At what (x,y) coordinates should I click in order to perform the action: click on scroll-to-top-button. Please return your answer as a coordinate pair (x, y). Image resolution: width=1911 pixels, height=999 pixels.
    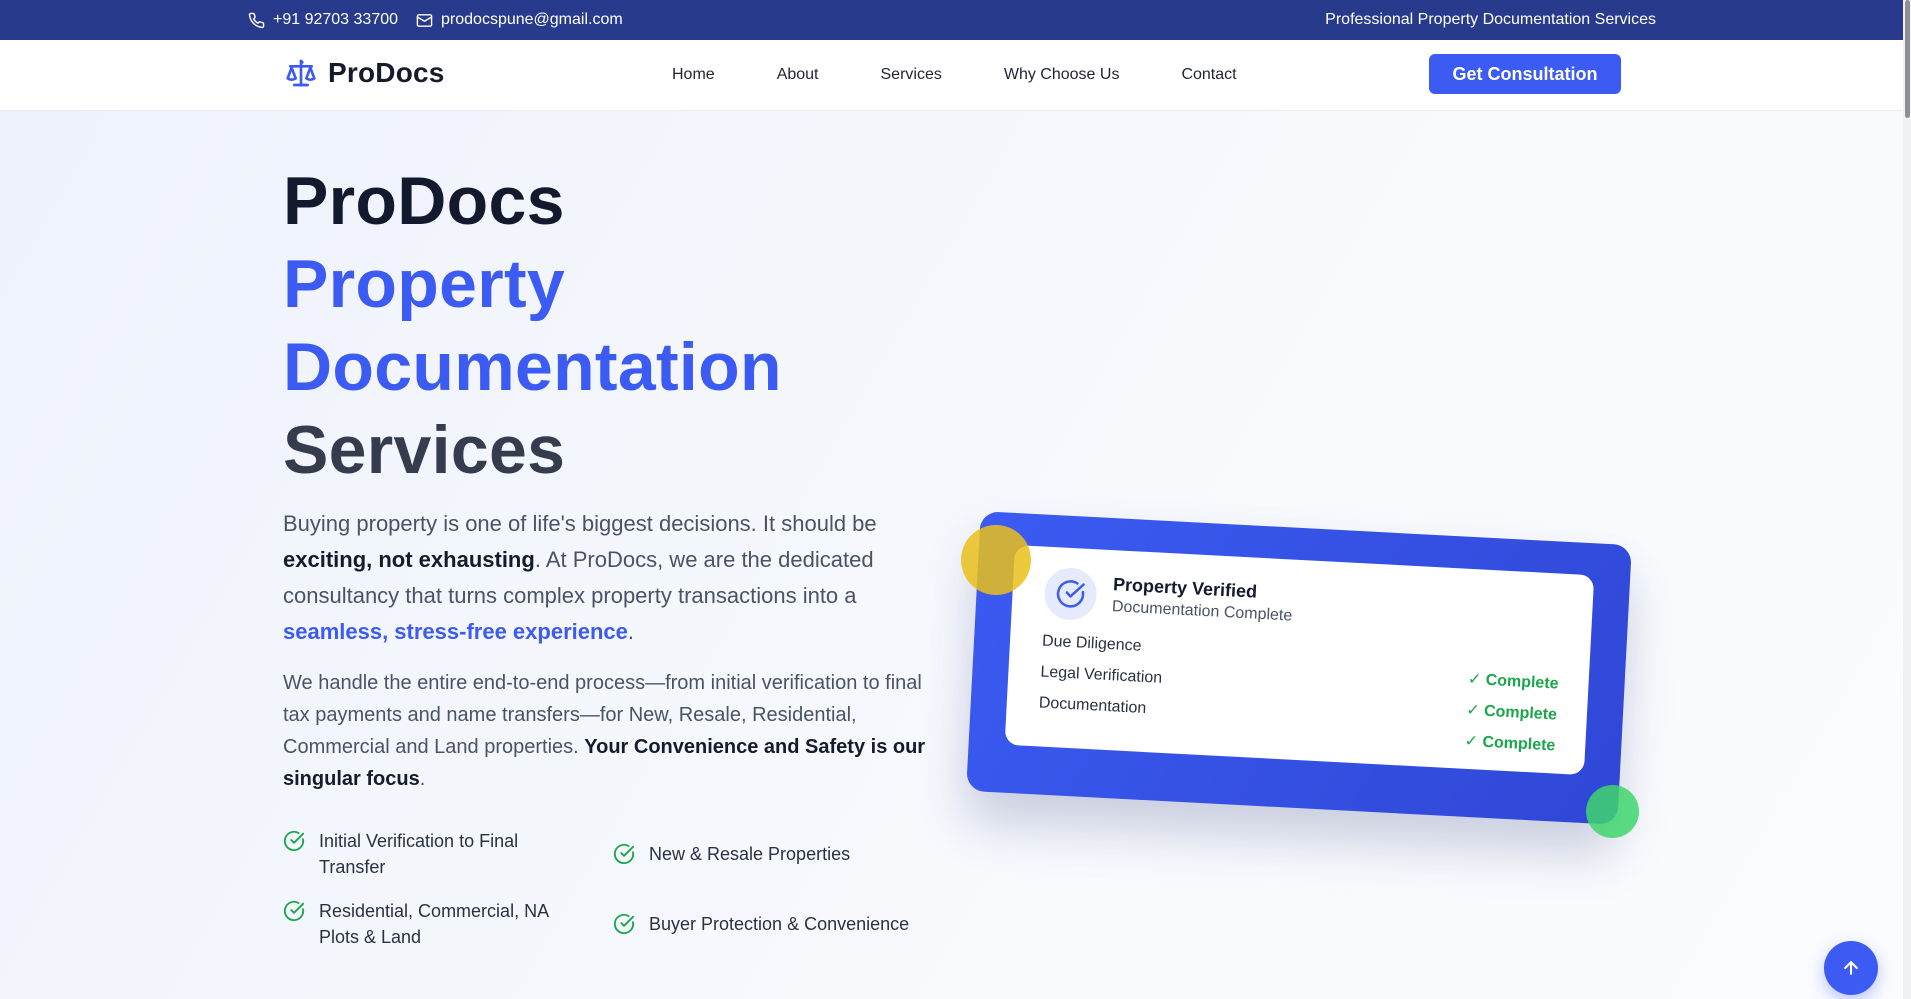
    Looking at the image, I should click on (1851, 968).